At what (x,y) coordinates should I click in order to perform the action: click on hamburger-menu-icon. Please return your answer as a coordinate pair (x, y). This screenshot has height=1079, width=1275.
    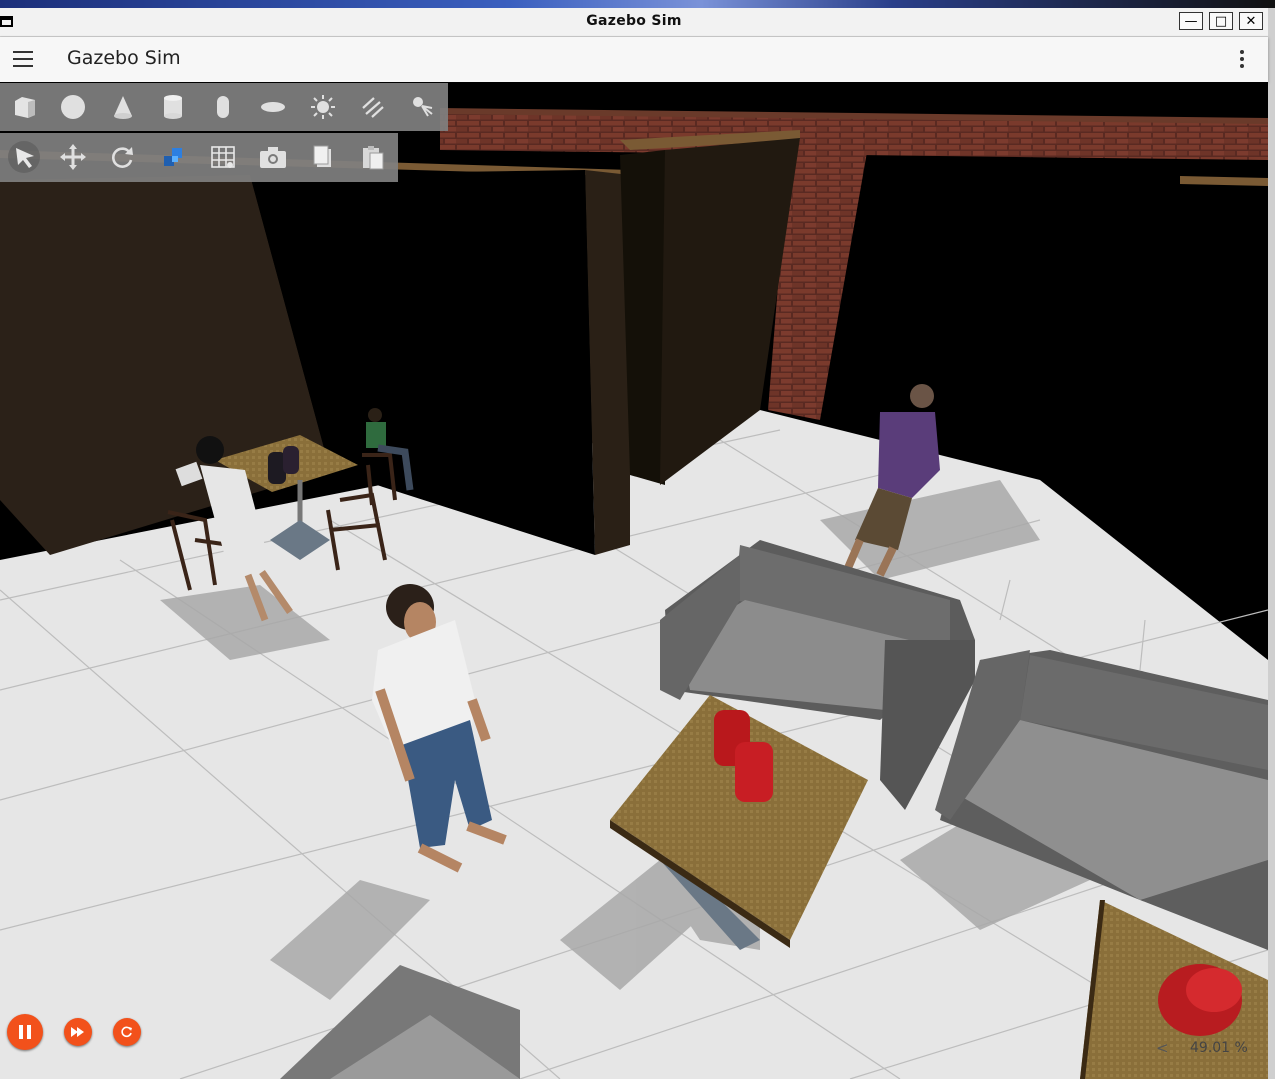
    Looking at the image, I should click on (23, 59).